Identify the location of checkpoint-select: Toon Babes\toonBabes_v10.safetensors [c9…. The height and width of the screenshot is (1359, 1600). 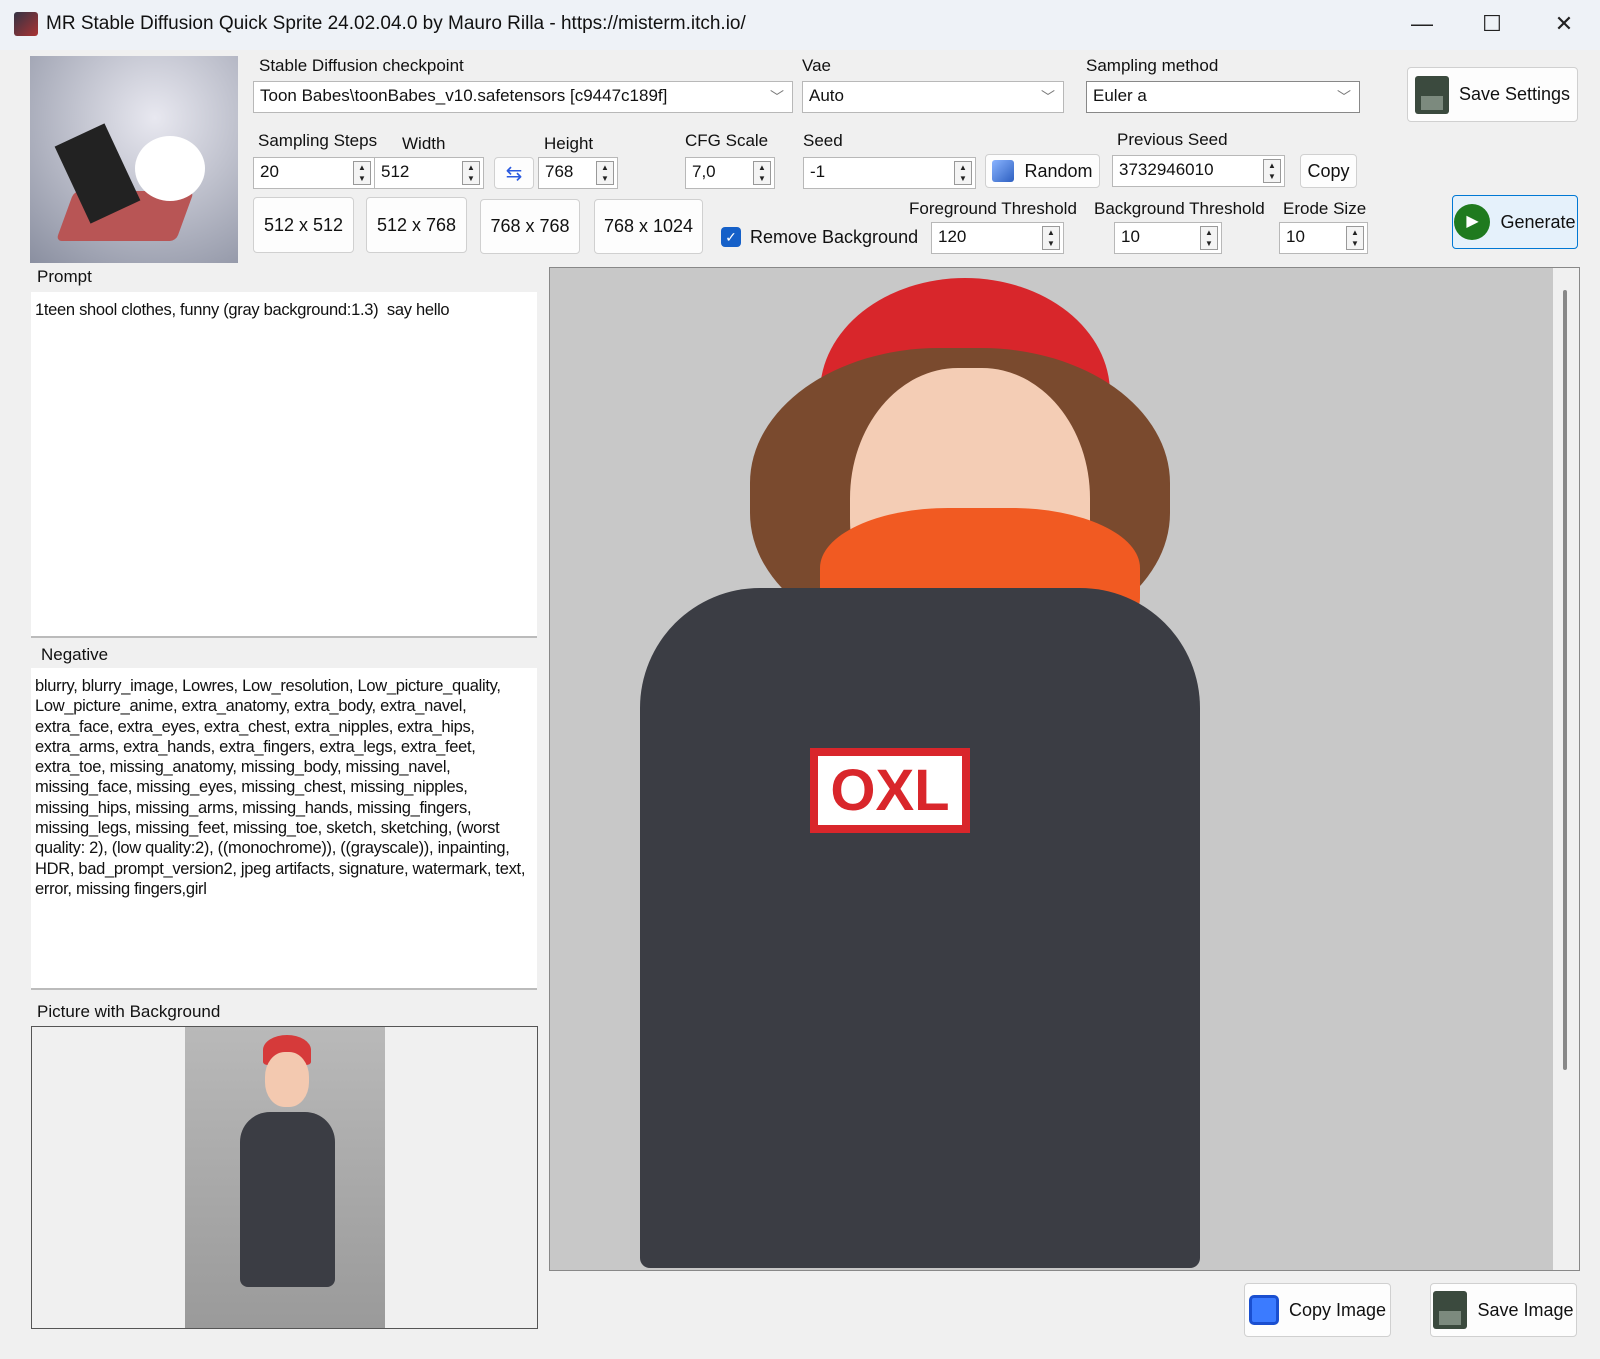
(523, 97).